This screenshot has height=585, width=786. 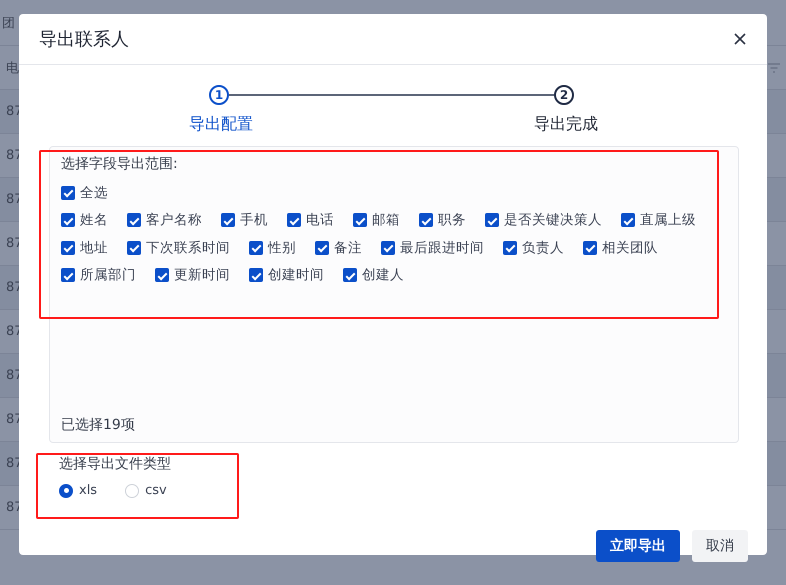 What do you see at coordinates (543, 247) in the screenshot?
I see `checkbox-label: 负责人` at bounding box center [543, 247].